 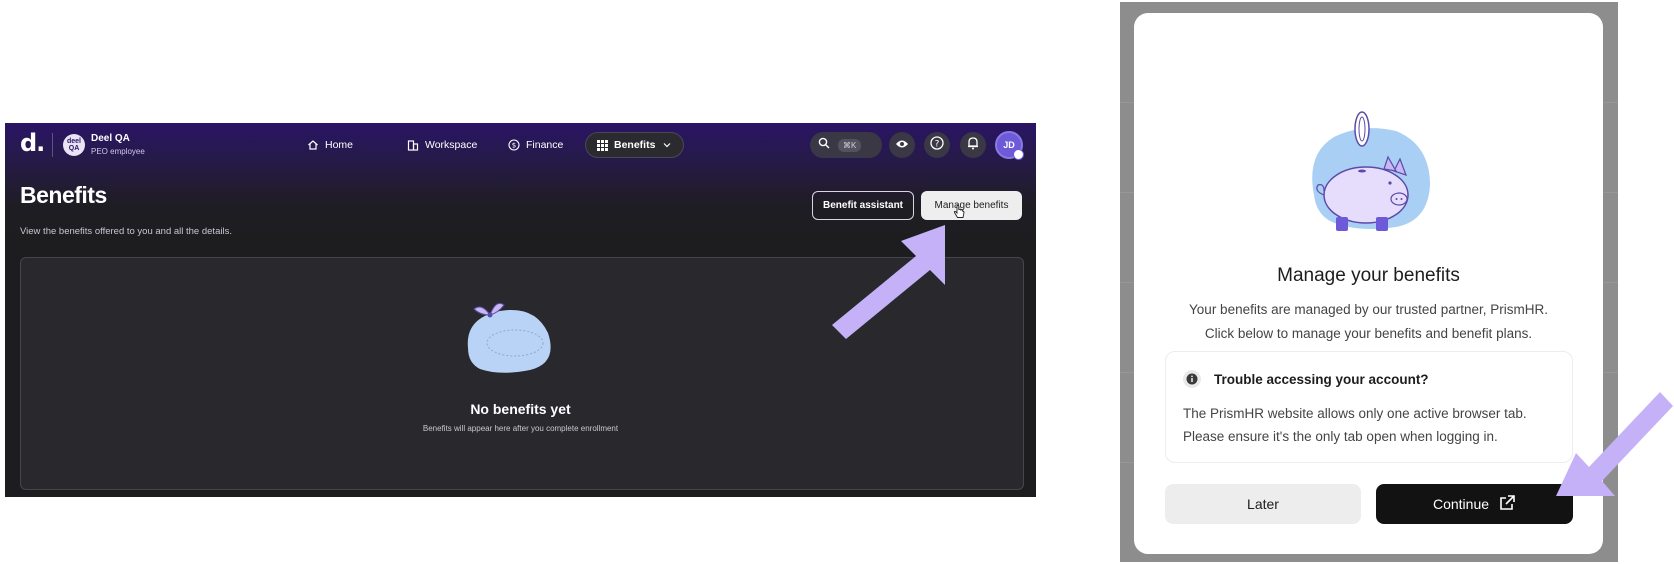 What do you see at coordinates (850, 145) in the screenshot?
I see `search-shortcut: ⌘K` at bounding box center [850, 145].